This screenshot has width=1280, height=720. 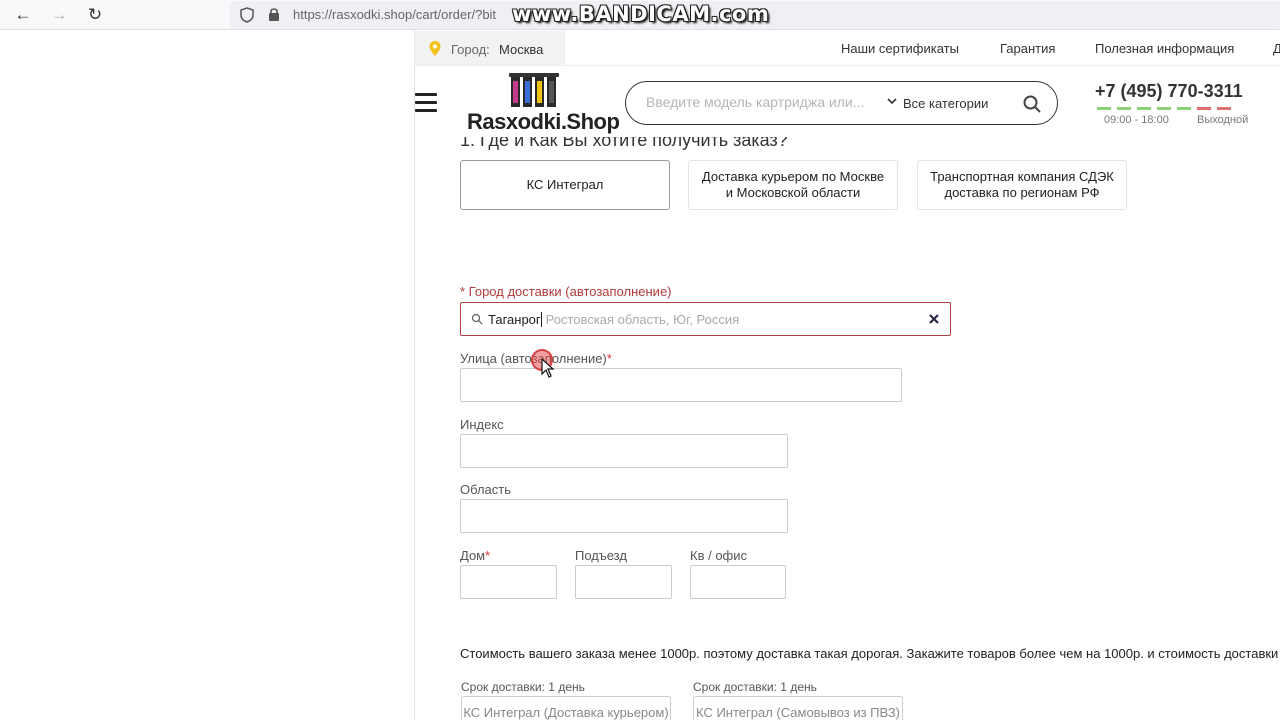 What do you see at coordinates (548, 368) in the screenshot?
I see `mouse-cursor-icon` at bounding box center [548, 368].